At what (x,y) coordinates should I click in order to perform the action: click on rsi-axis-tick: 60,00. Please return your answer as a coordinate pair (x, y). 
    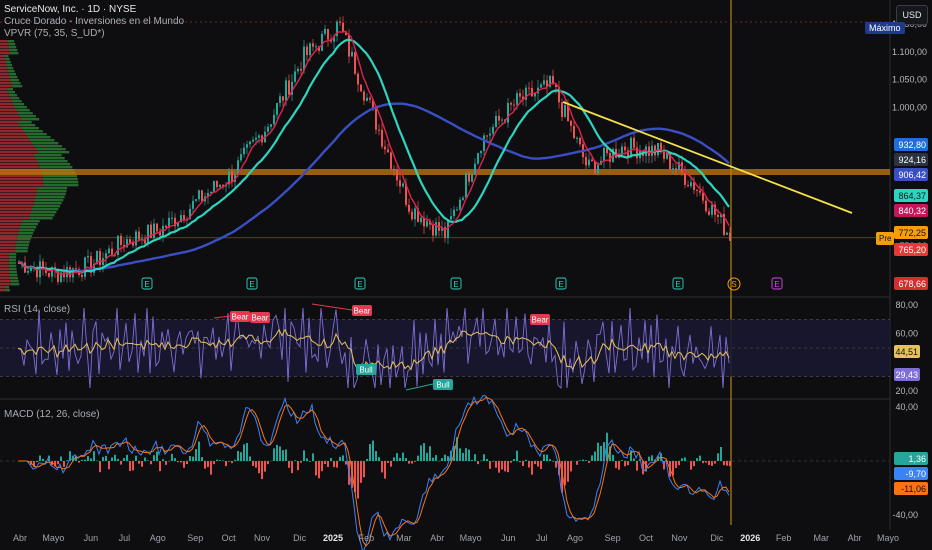
    Looking at the image, I should click on (906, 334).